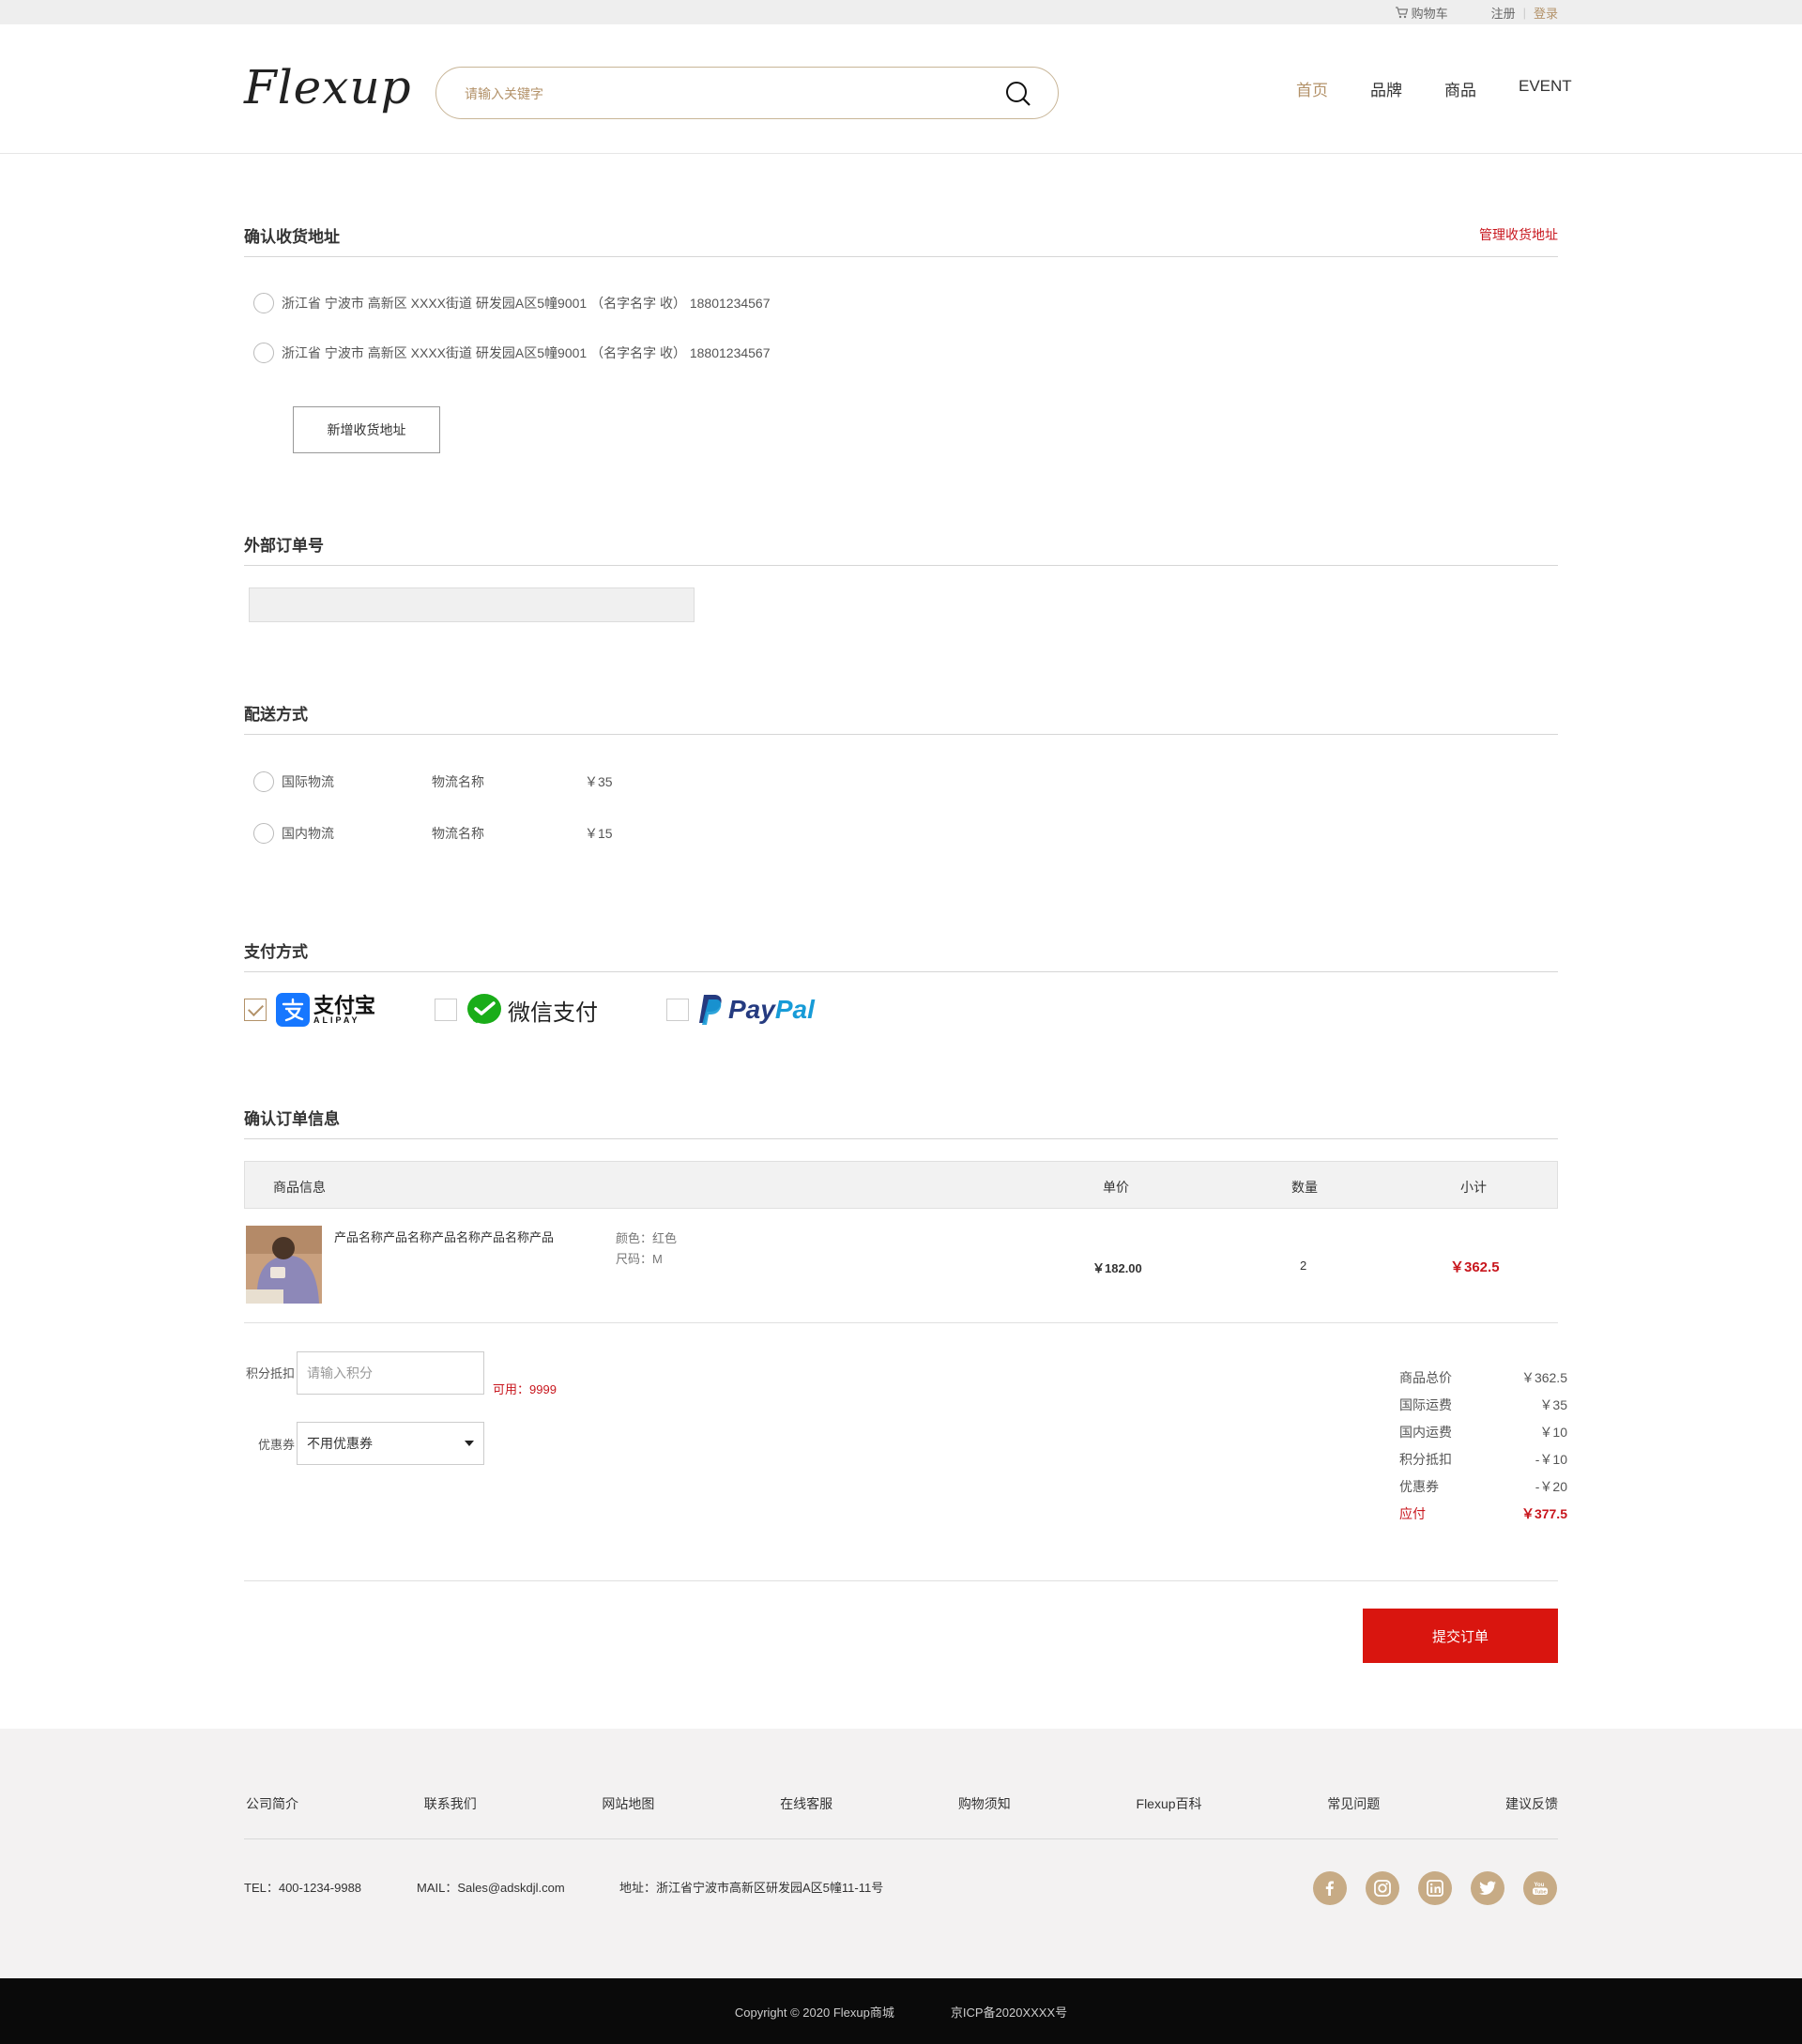  Describe the element at coordinates (276, 715) in the screenshot. I see `shipping-section-title: 配送方式` at that location.